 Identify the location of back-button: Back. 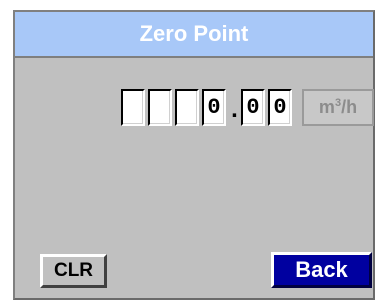
(321, 270).